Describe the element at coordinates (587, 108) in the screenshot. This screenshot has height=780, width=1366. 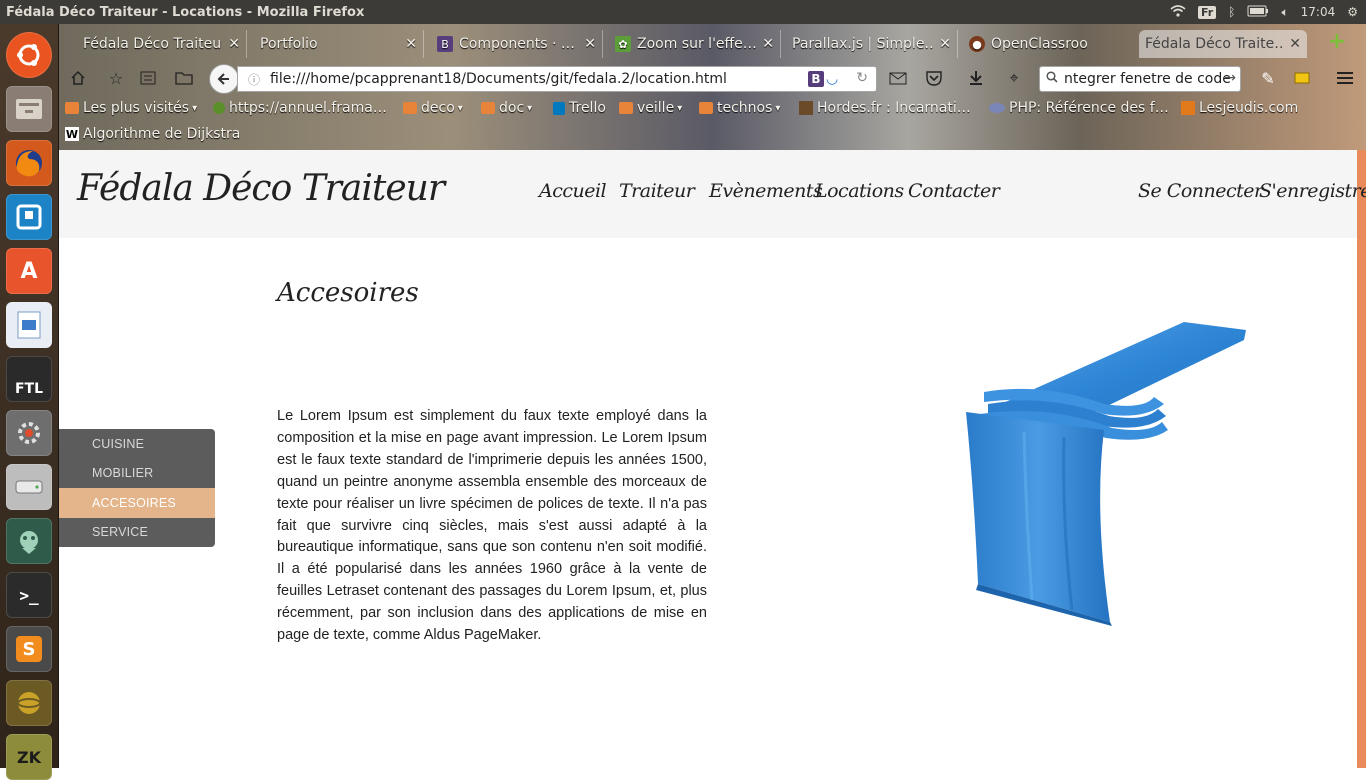
I see `bookmark-label: Trello` at that location.